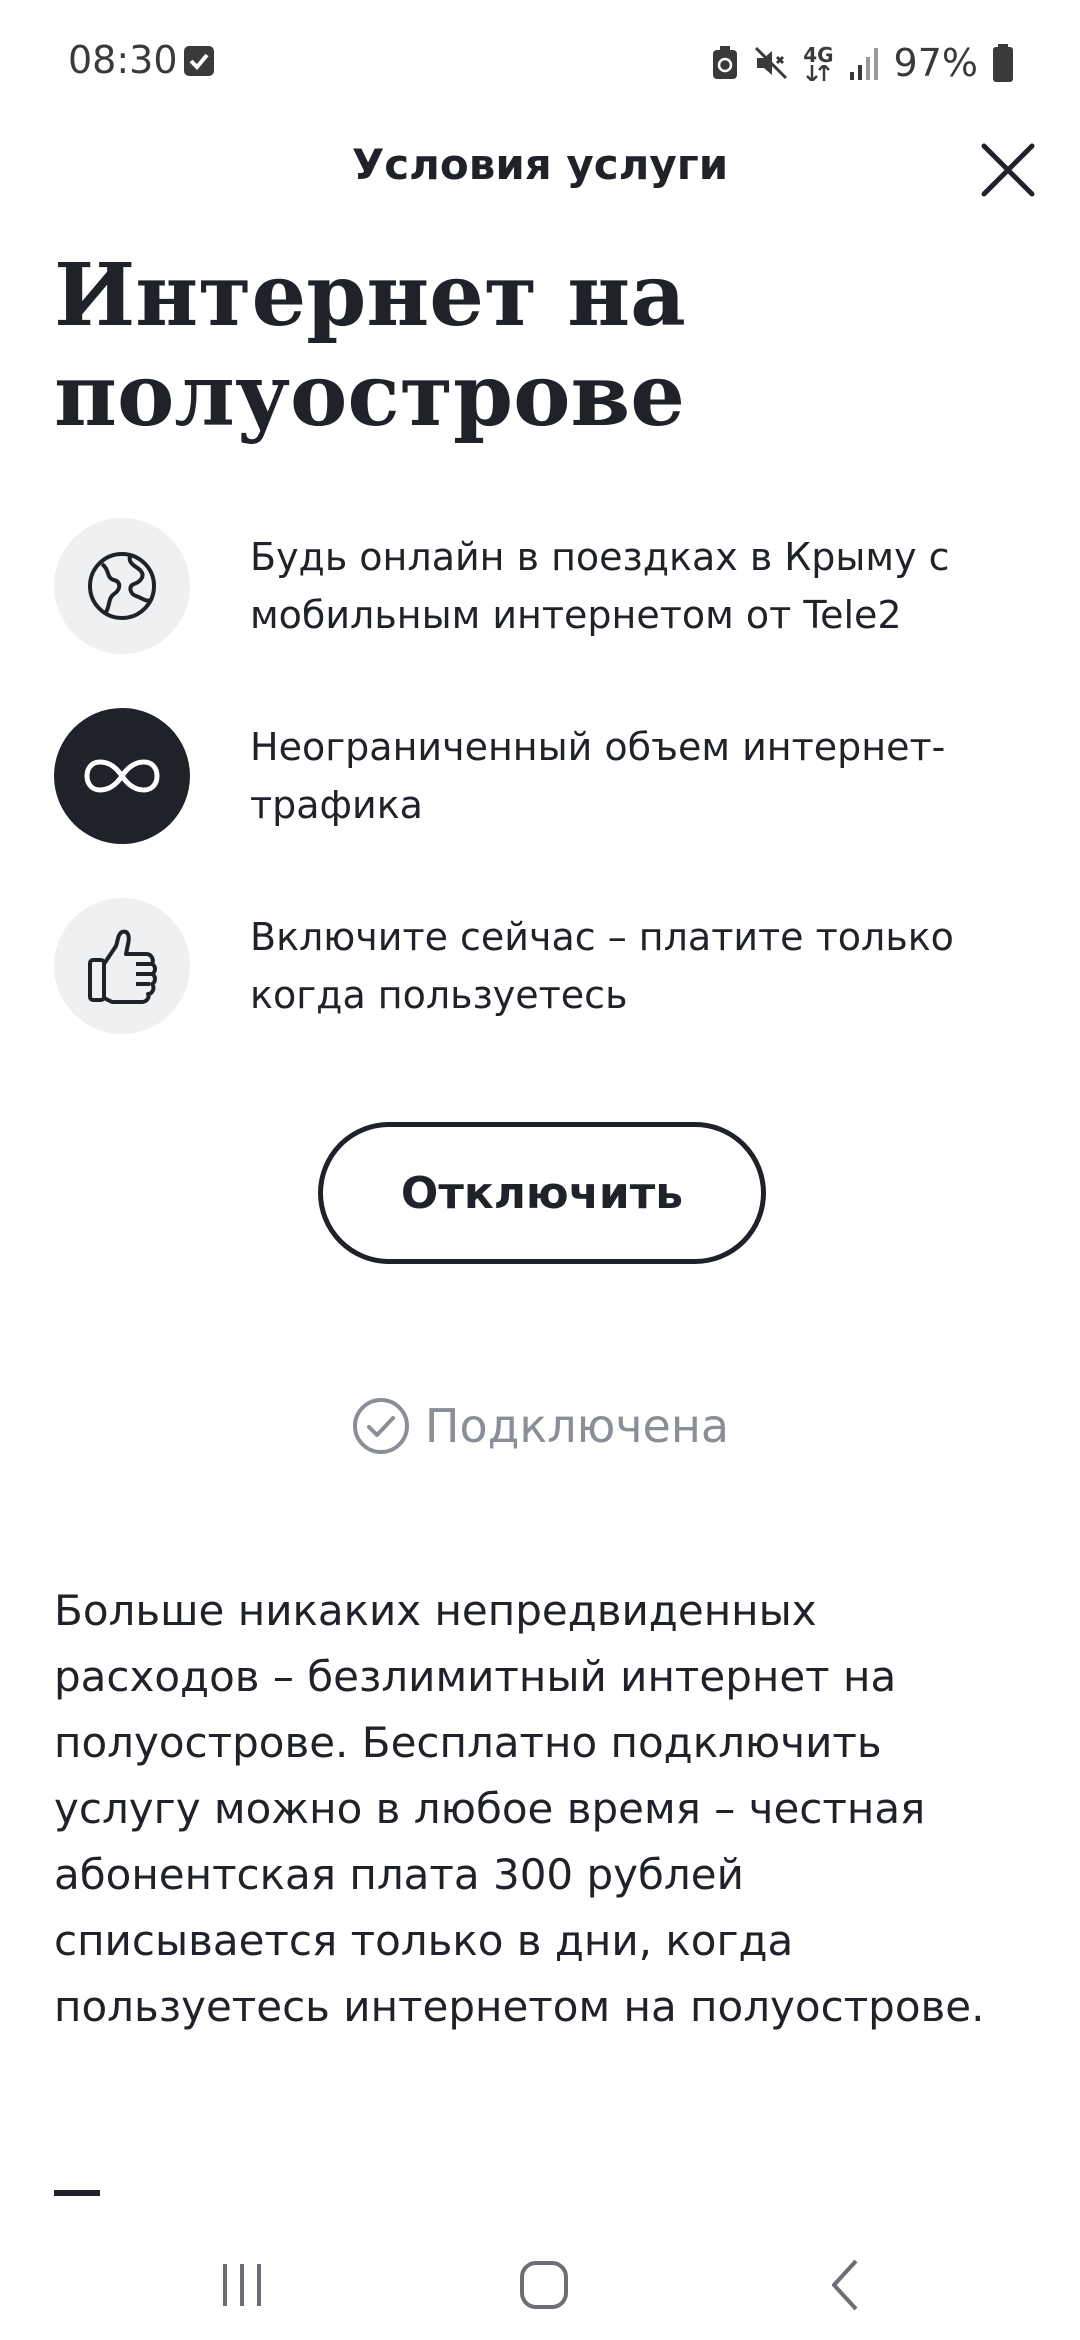 This screenshot has height=2340, width=1080. Describe the element at coordinates (771, 63) in the screenshot. I see `mute-icon` at that location.